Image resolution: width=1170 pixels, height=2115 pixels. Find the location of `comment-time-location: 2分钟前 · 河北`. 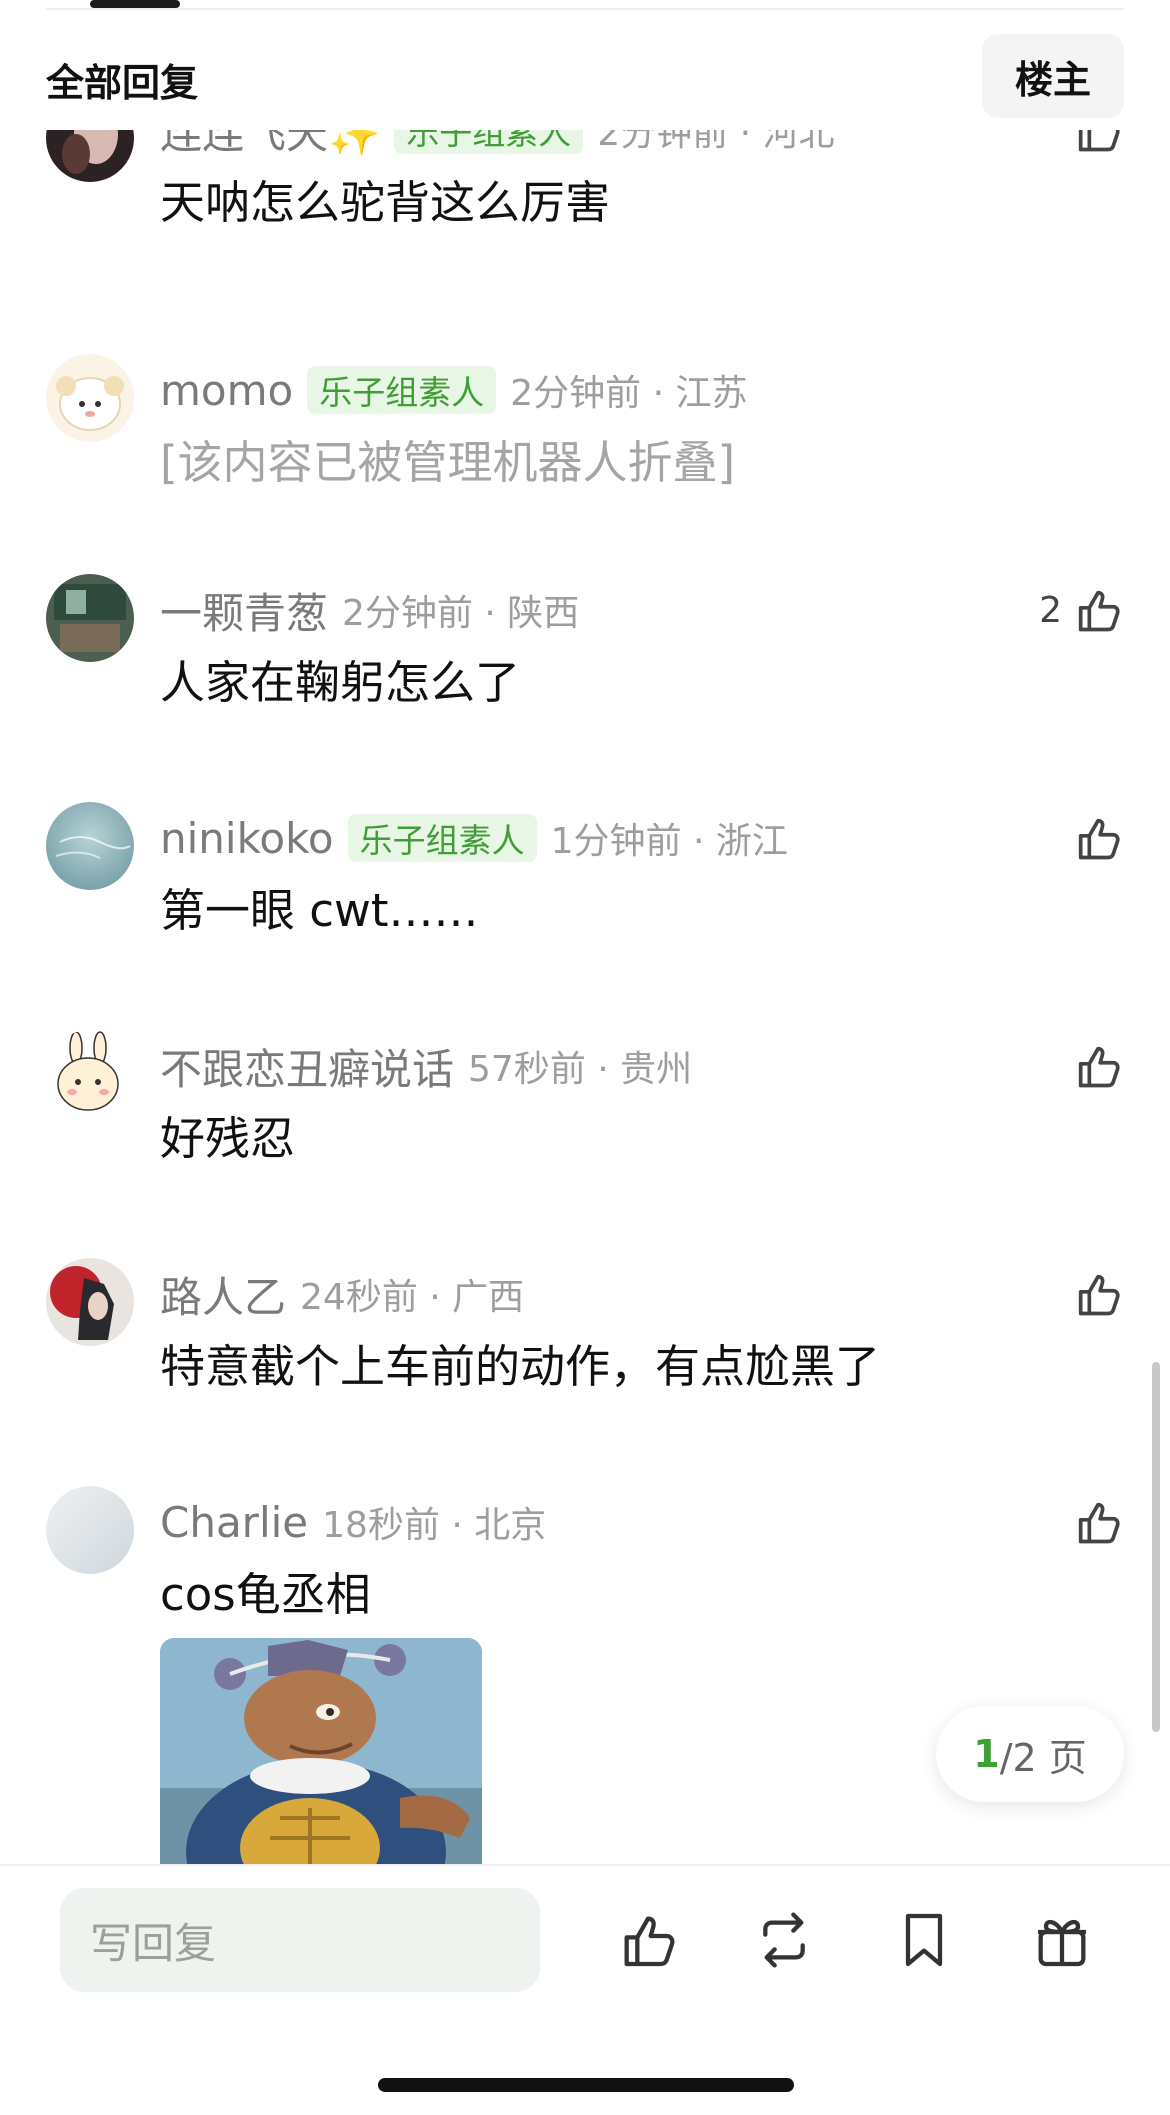

comment-time-location: 2分钟前 · 河北 is located at coordinates (716, 142).